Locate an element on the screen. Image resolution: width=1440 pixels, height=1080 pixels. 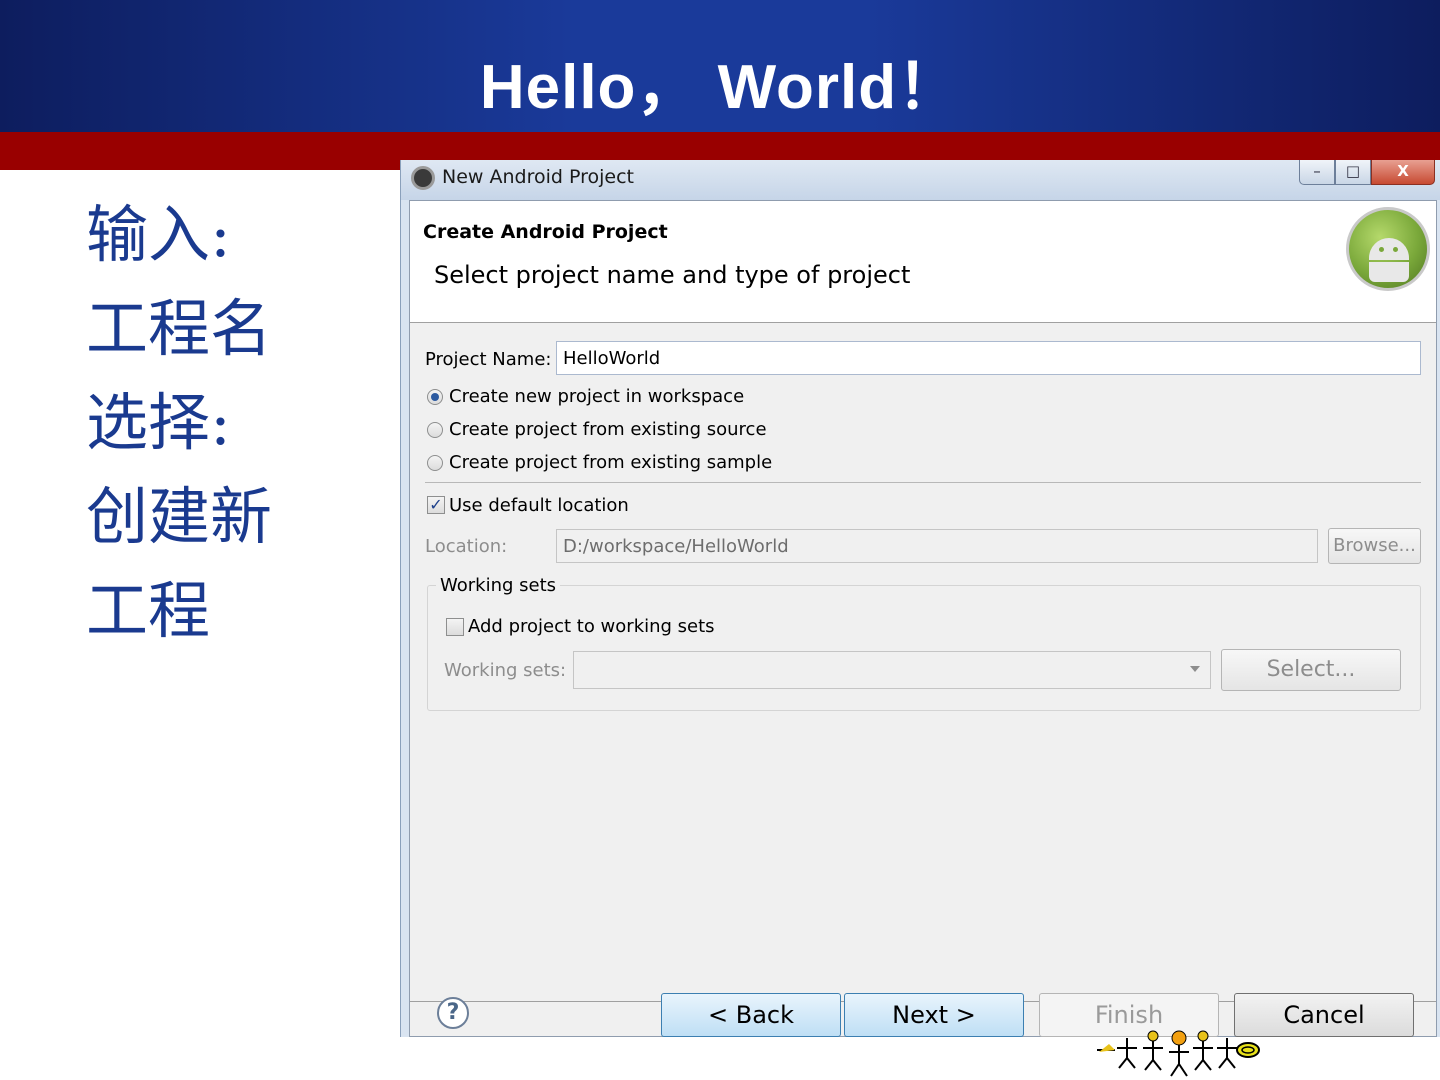
working-sets-group is located at coordinates (924, 648).